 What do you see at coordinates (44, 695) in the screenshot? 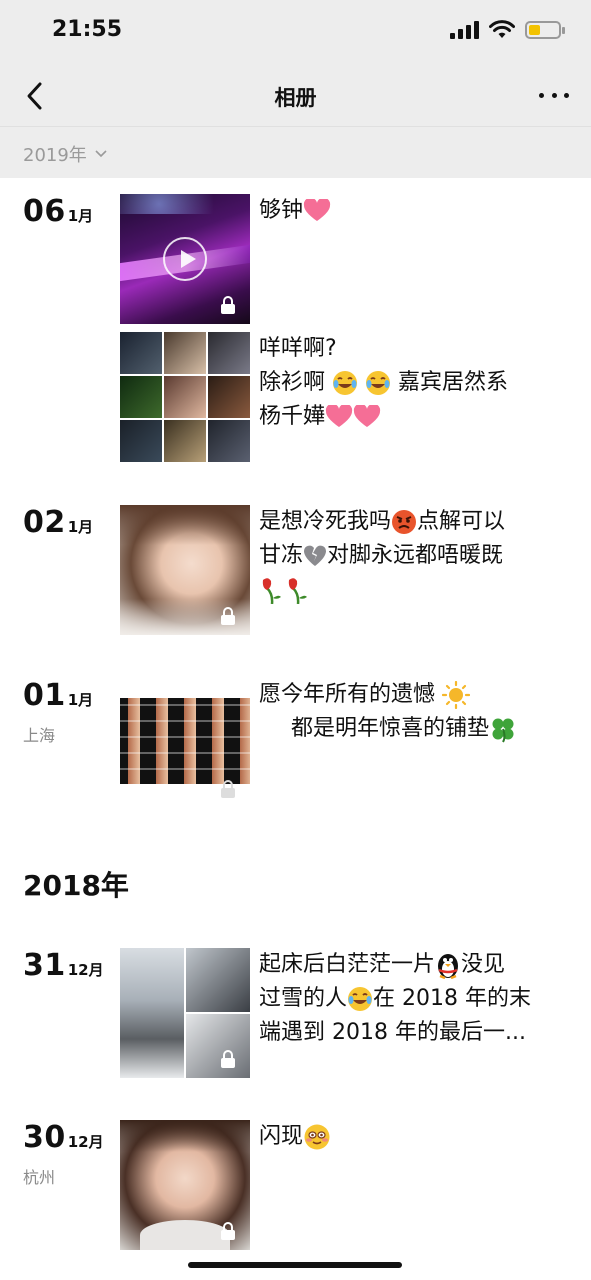
I see `entry-day: 01` at bounding box center [44, 695].